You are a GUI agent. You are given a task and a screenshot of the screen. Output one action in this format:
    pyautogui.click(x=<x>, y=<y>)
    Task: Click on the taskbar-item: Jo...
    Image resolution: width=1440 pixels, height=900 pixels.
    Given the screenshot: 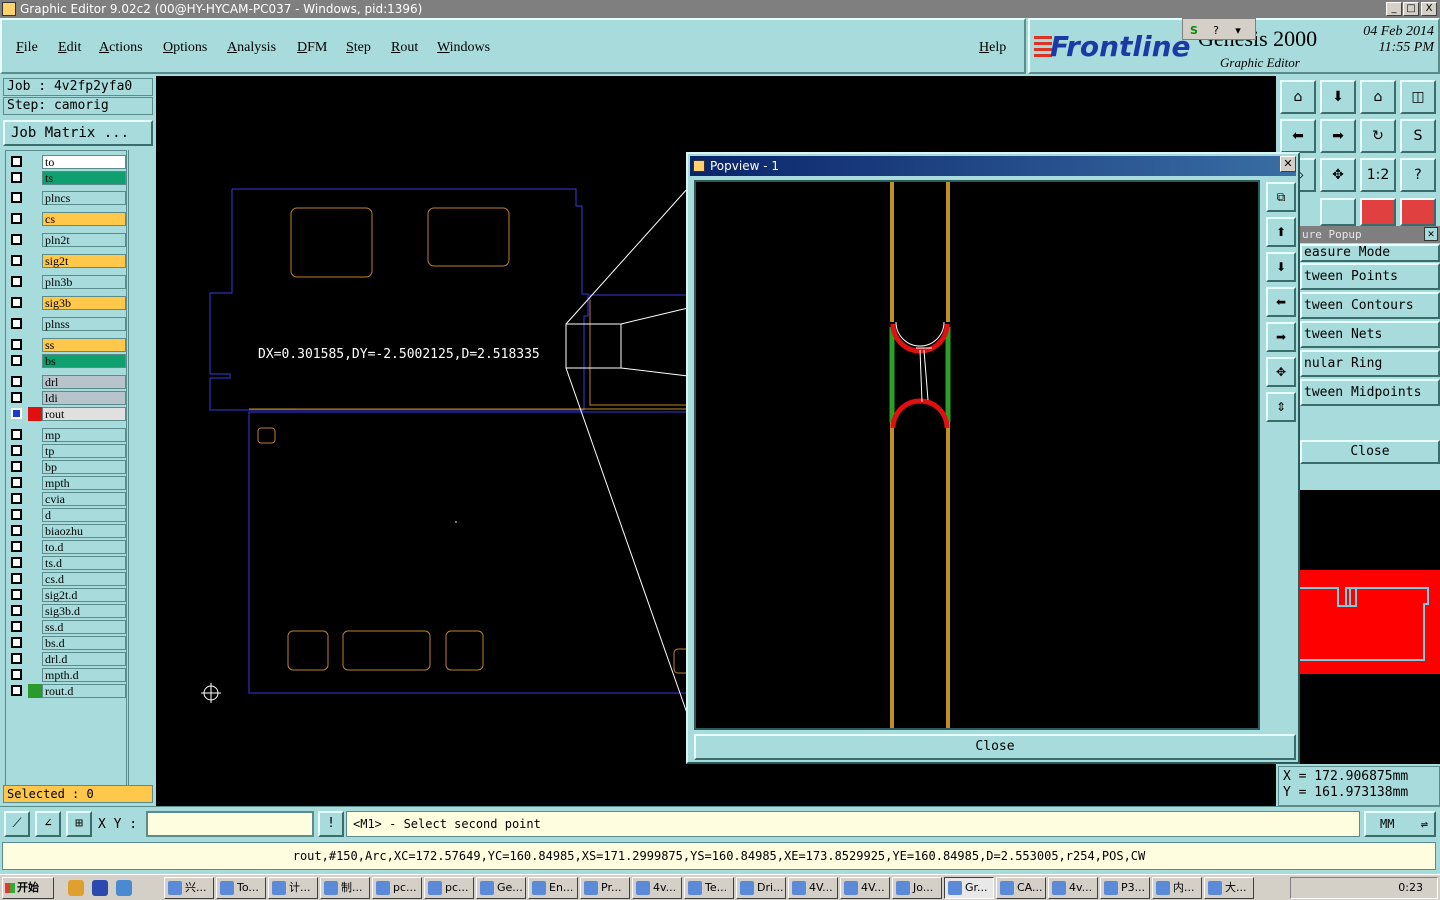 What is the action you would take?
    pyautogui.click(x=917, y=888)
    